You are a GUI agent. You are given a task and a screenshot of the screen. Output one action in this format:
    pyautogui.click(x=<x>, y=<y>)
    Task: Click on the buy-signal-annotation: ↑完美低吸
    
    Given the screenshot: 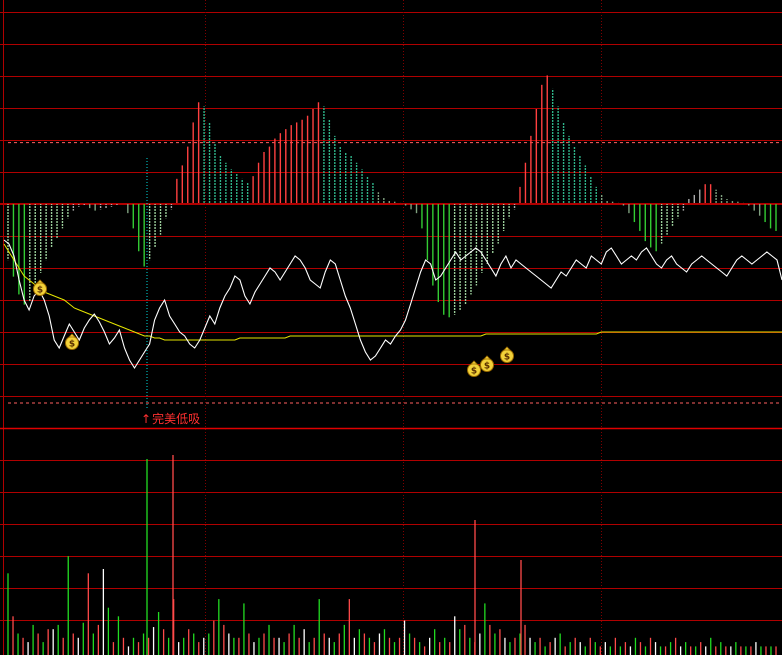 What is the action you would take?
    pyautogui.click(x=170, y=419)
    